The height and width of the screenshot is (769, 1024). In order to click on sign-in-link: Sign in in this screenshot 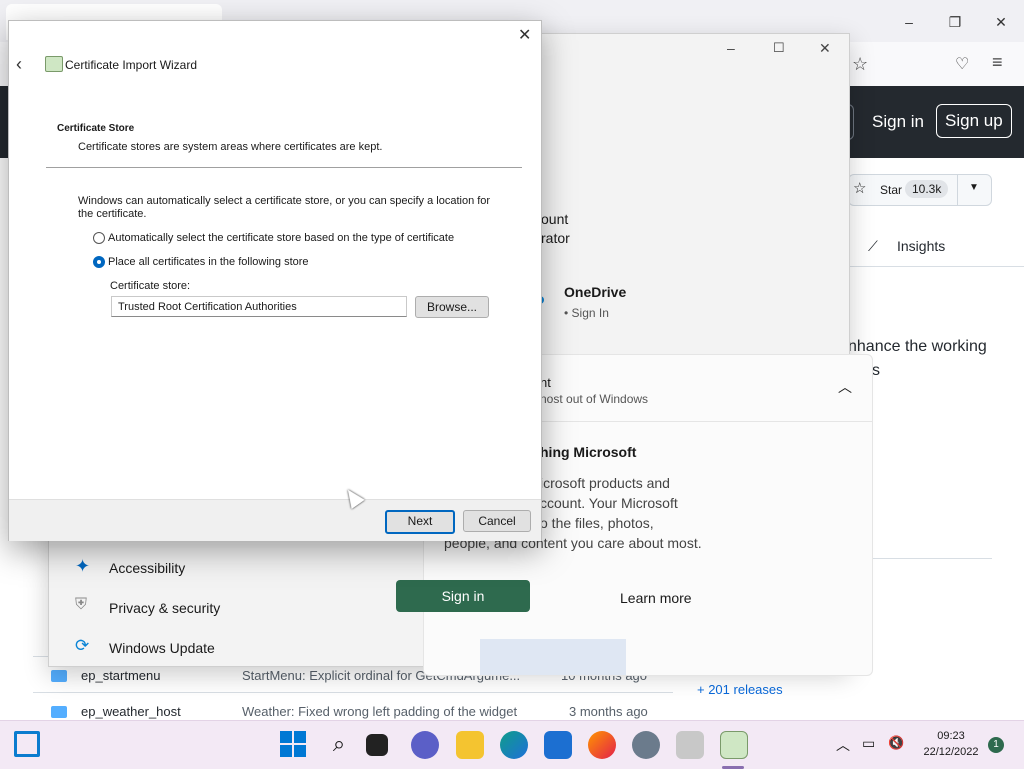, I will do `click(898, 122)`.